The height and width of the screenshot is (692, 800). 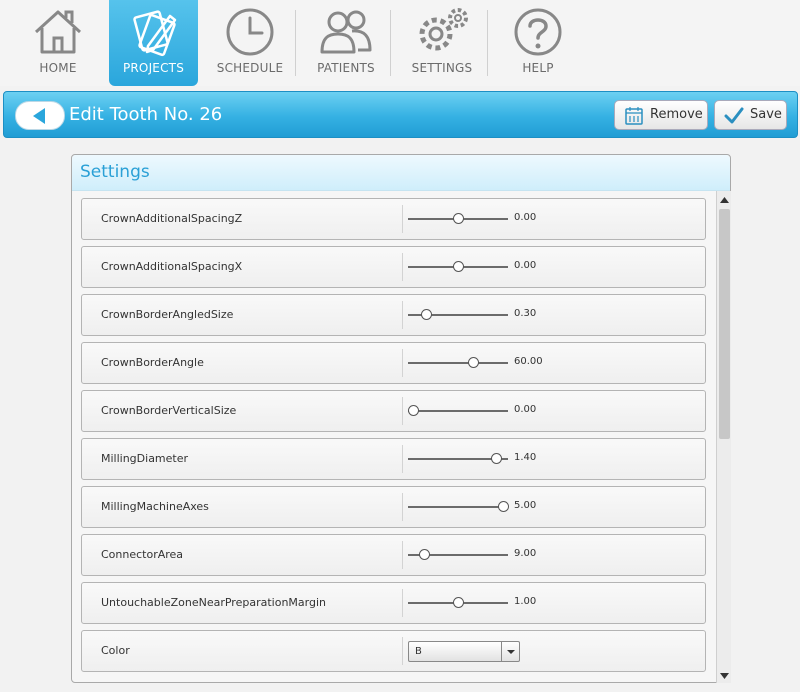 I want to click on setting-row: CrownBorderAngledSize 0.30, so click(x=393, y=315).